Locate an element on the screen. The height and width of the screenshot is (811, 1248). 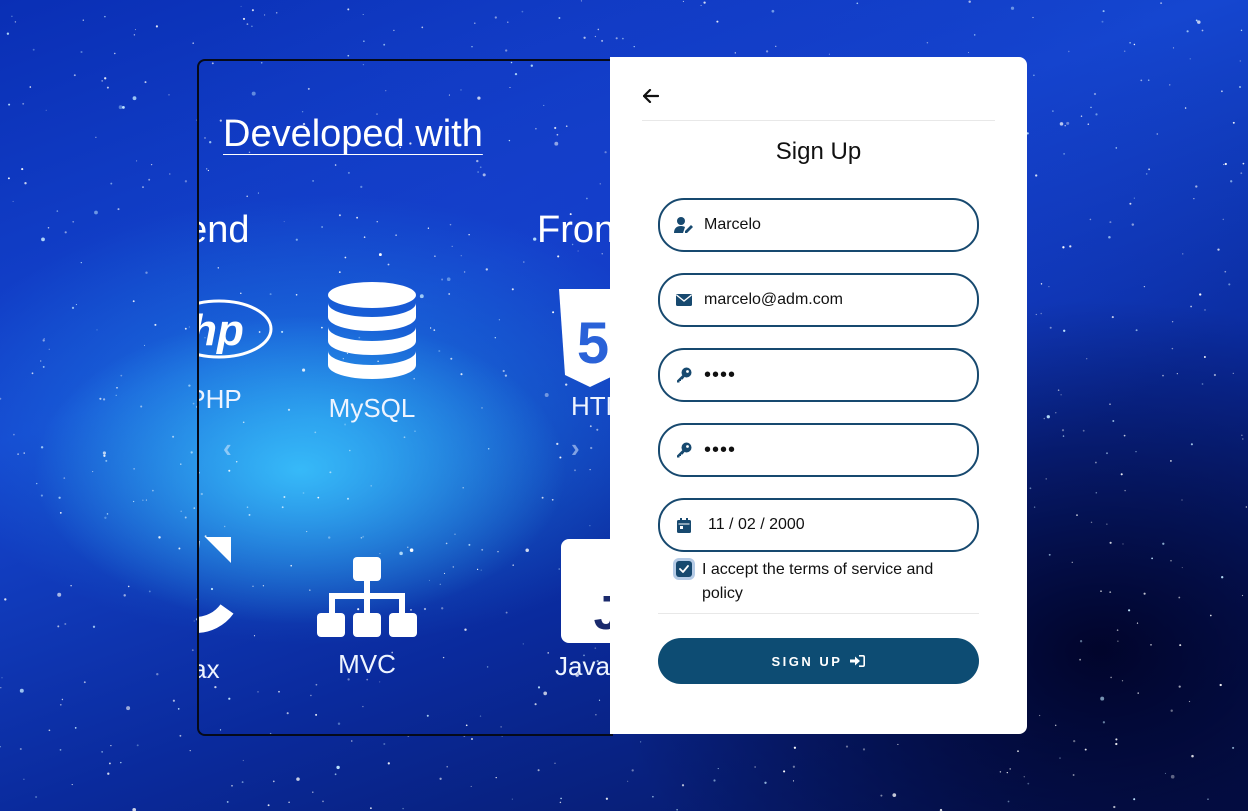
frontend-heading: Front-end is located at coordinates (575, 230).